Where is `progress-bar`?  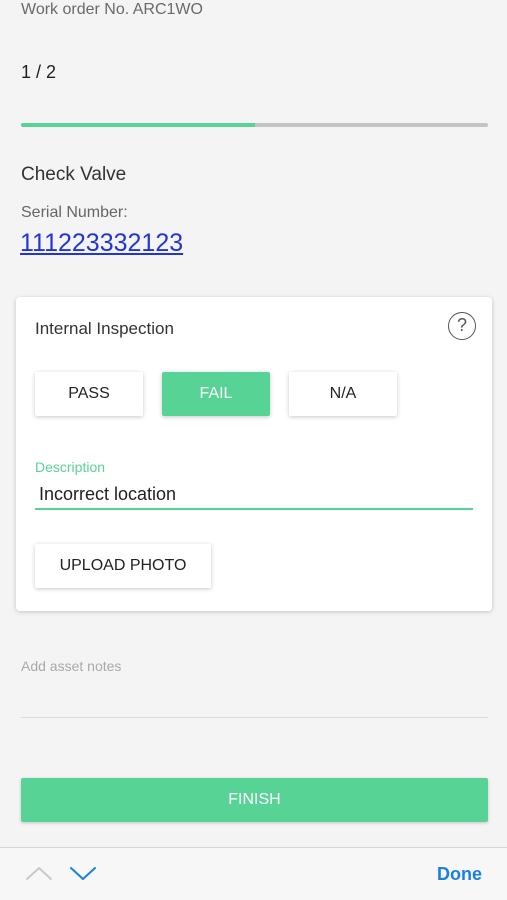 progress-bar is located at coordinates (254, 125).